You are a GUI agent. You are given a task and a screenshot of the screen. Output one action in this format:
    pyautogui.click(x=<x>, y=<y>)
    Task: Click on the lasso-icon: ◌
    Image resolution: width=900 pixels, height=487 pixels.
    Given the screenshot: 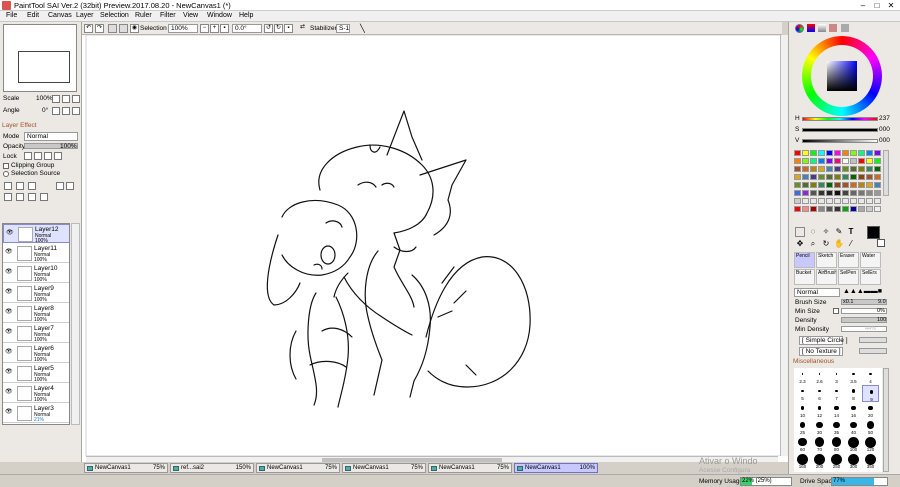 What is the action you would take?
    pyautogui.click(x=813, y=232)
    